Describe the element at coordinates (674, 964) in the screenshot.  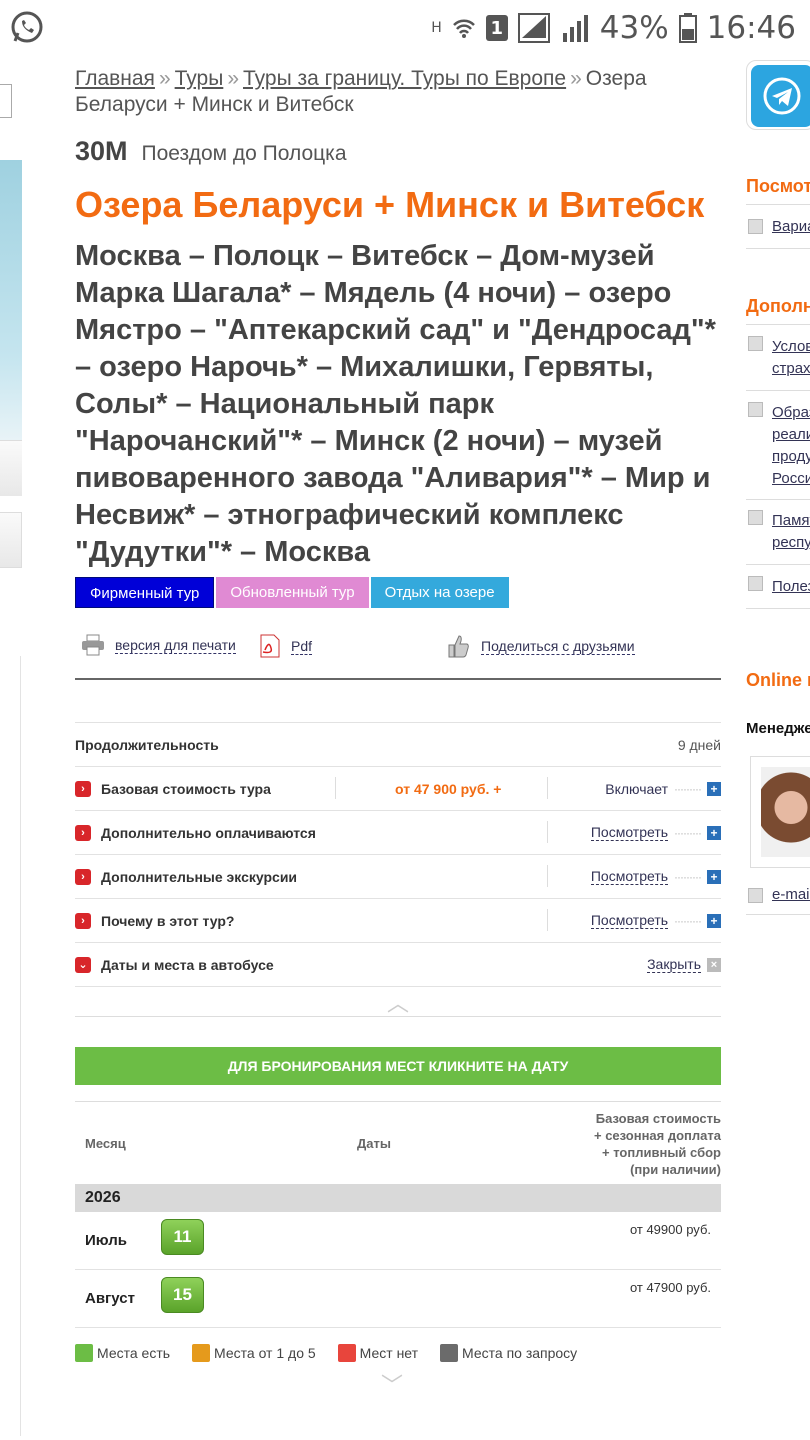
I see `close-link: Закрыть` at that location.